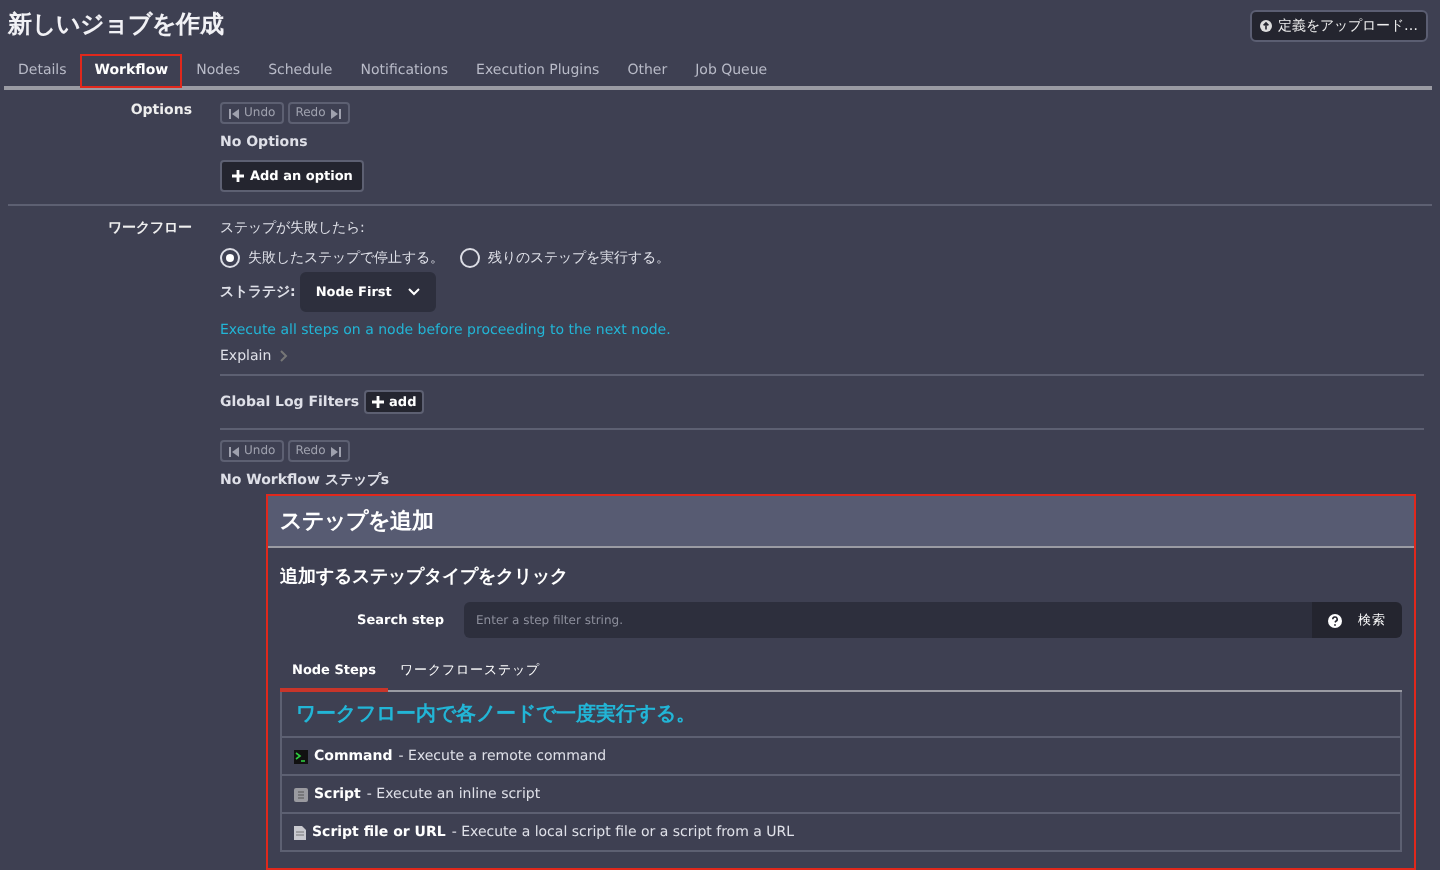 The height and width of the screenshot is (870, 1440). What do you see at coordinates (1335, 620) in the screenshot?
I see `help-icon` at bounding box center [1335, 620].